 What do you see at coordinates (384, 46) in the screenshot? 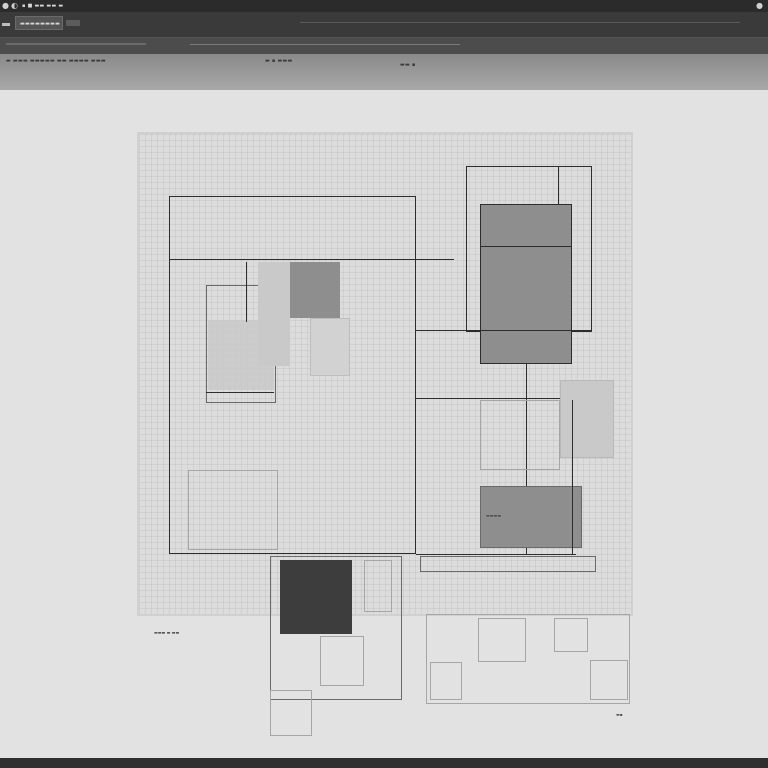
I see `ribbon` at bounding box center [384, 46].